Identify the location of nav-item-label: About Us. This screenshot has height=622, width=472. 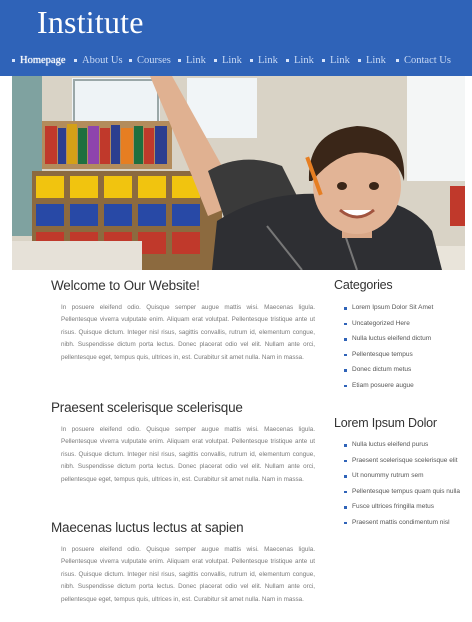
(102, 60).